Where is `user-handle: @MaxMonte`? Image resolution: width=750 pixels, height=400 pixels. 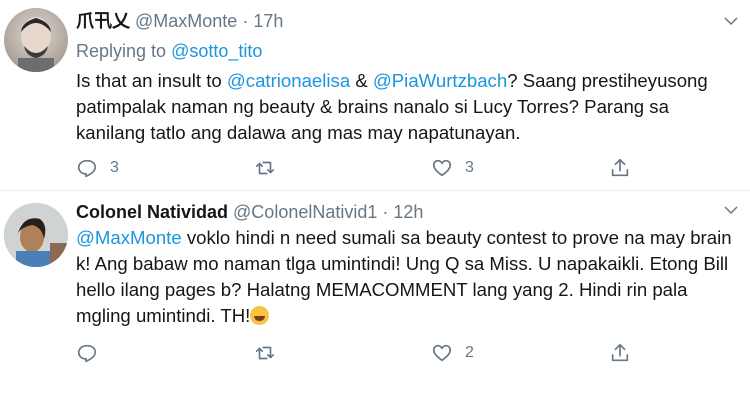 user-handle: @MaxMonte is located at coordinates (186, 21).